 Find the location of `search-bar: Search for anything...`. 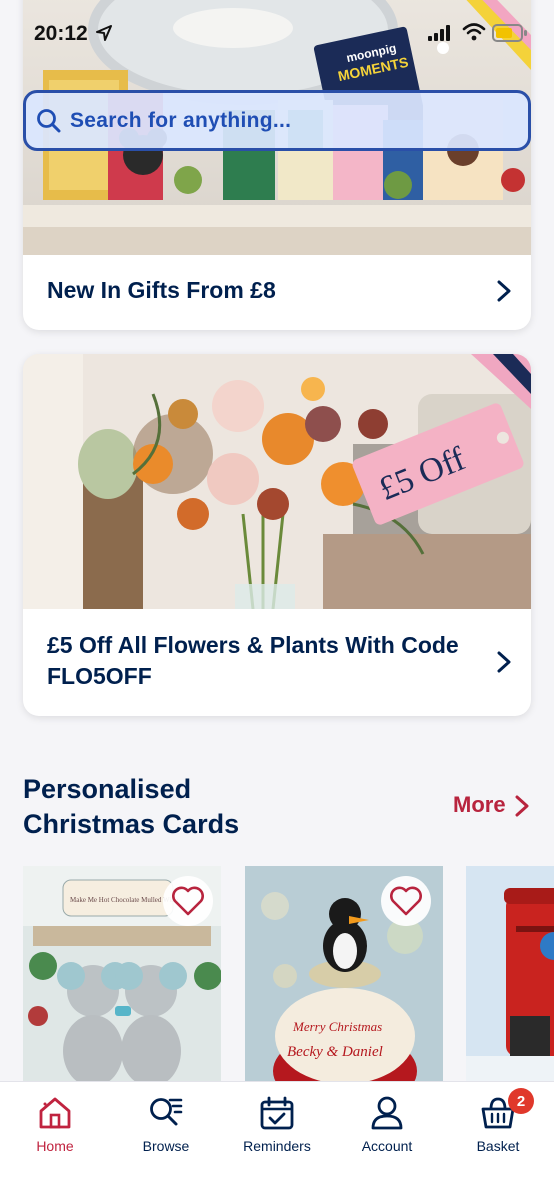

search-bar: Search for anything... is located at coordinates (277, 120).